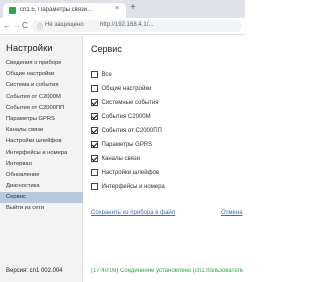  Describe the element at coordinates (120, 158) in the screenshot. I see `checkbox-label: Каналы связи` at that location.